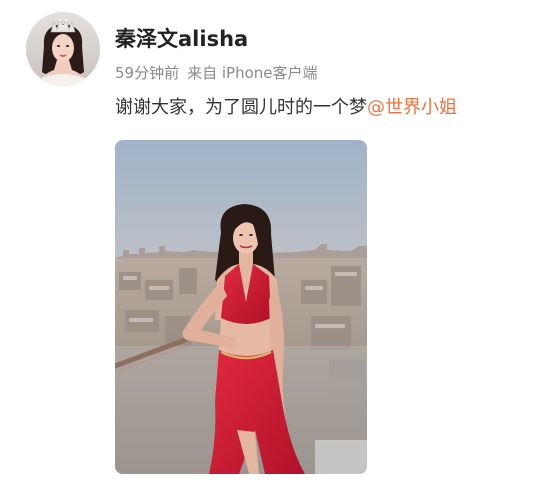 Image resolution: width=556 pixels, height=491 pixels. Describe the element at coordinates (252, 73) in the screenshot. I see `post-source: 来自 iPhone客户端` at that location.